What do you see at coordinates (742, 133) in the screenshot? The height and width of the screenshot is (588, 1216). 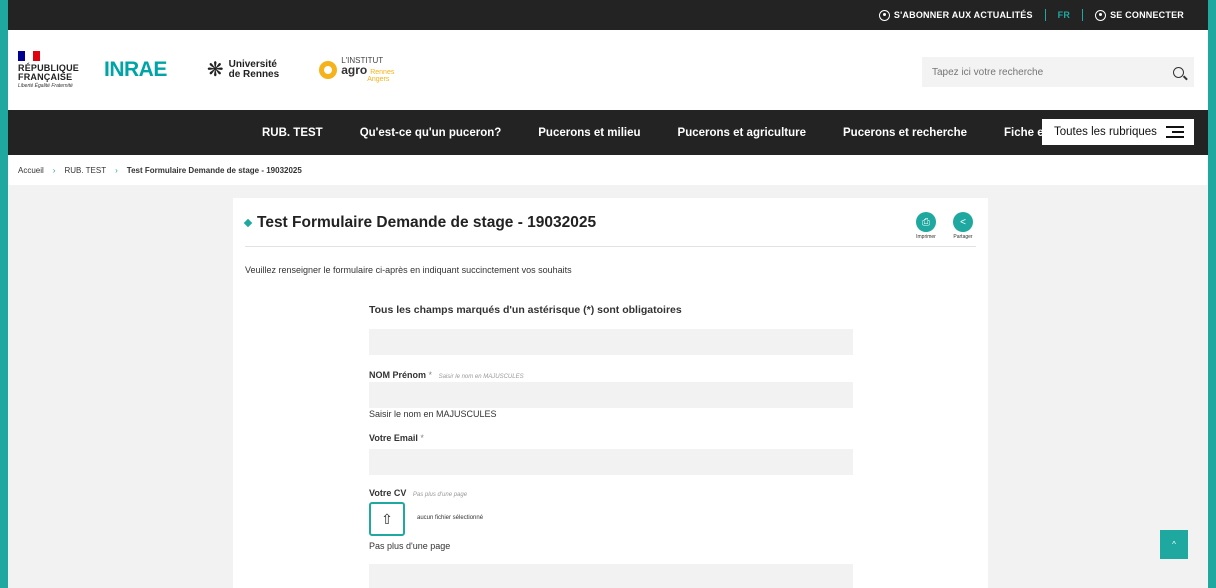 I see `nav-item-agriculture: Pucerons et agriculture` at bounding box center [742, 133].